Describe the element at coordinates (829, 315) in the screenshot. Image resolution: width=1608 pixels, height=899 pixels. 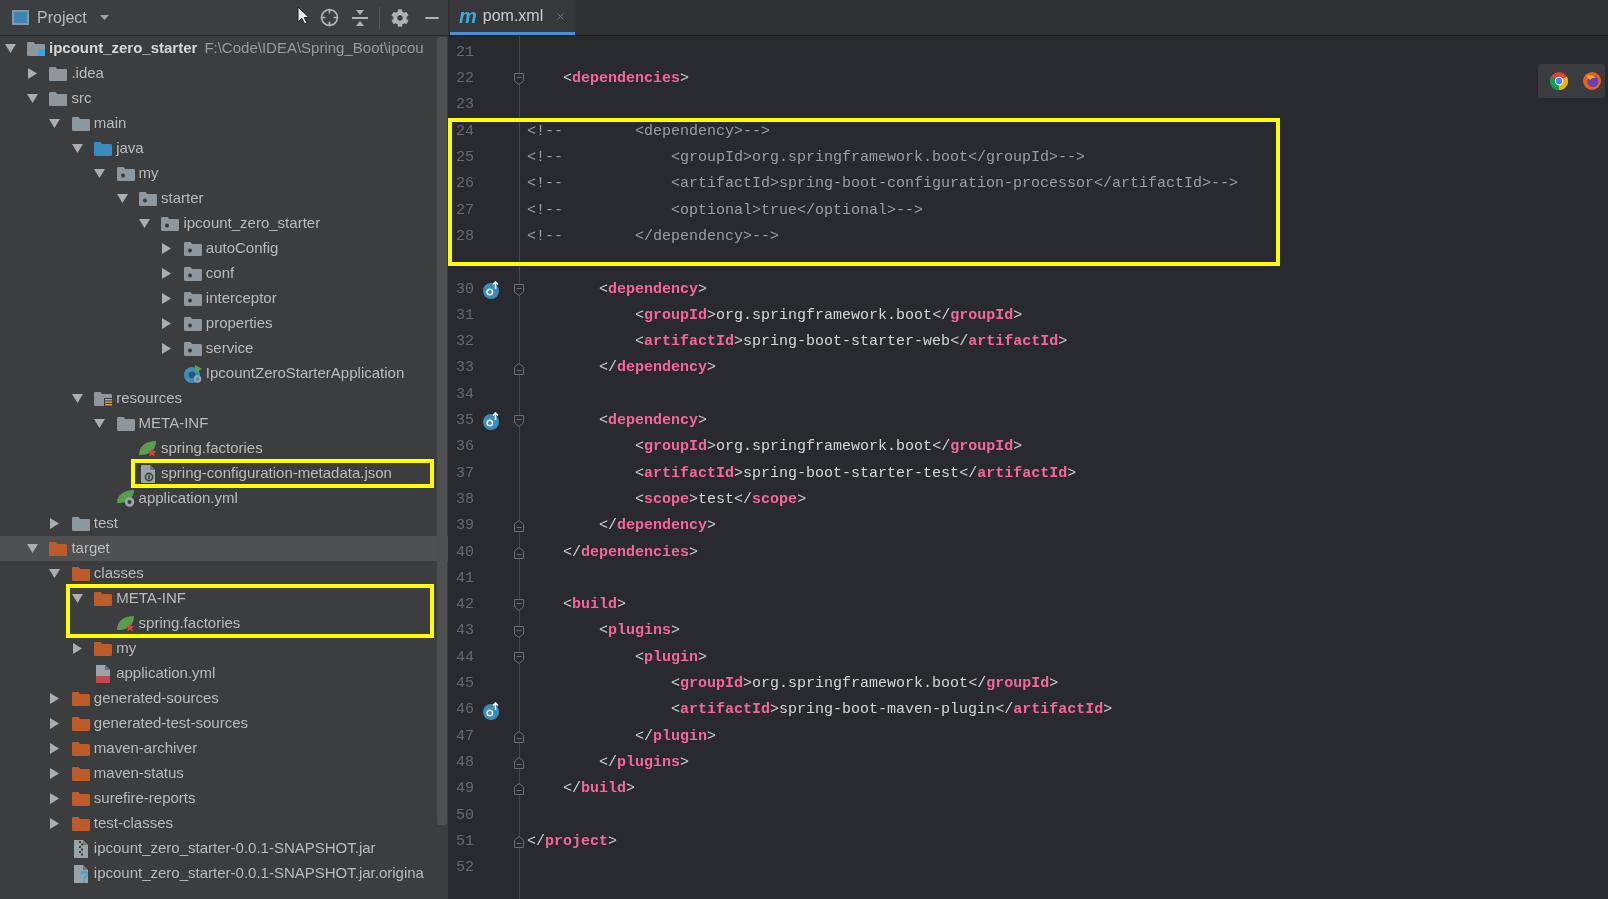
I see `code-line: <groupId>org.springframework.boot</groupId>` at that location.